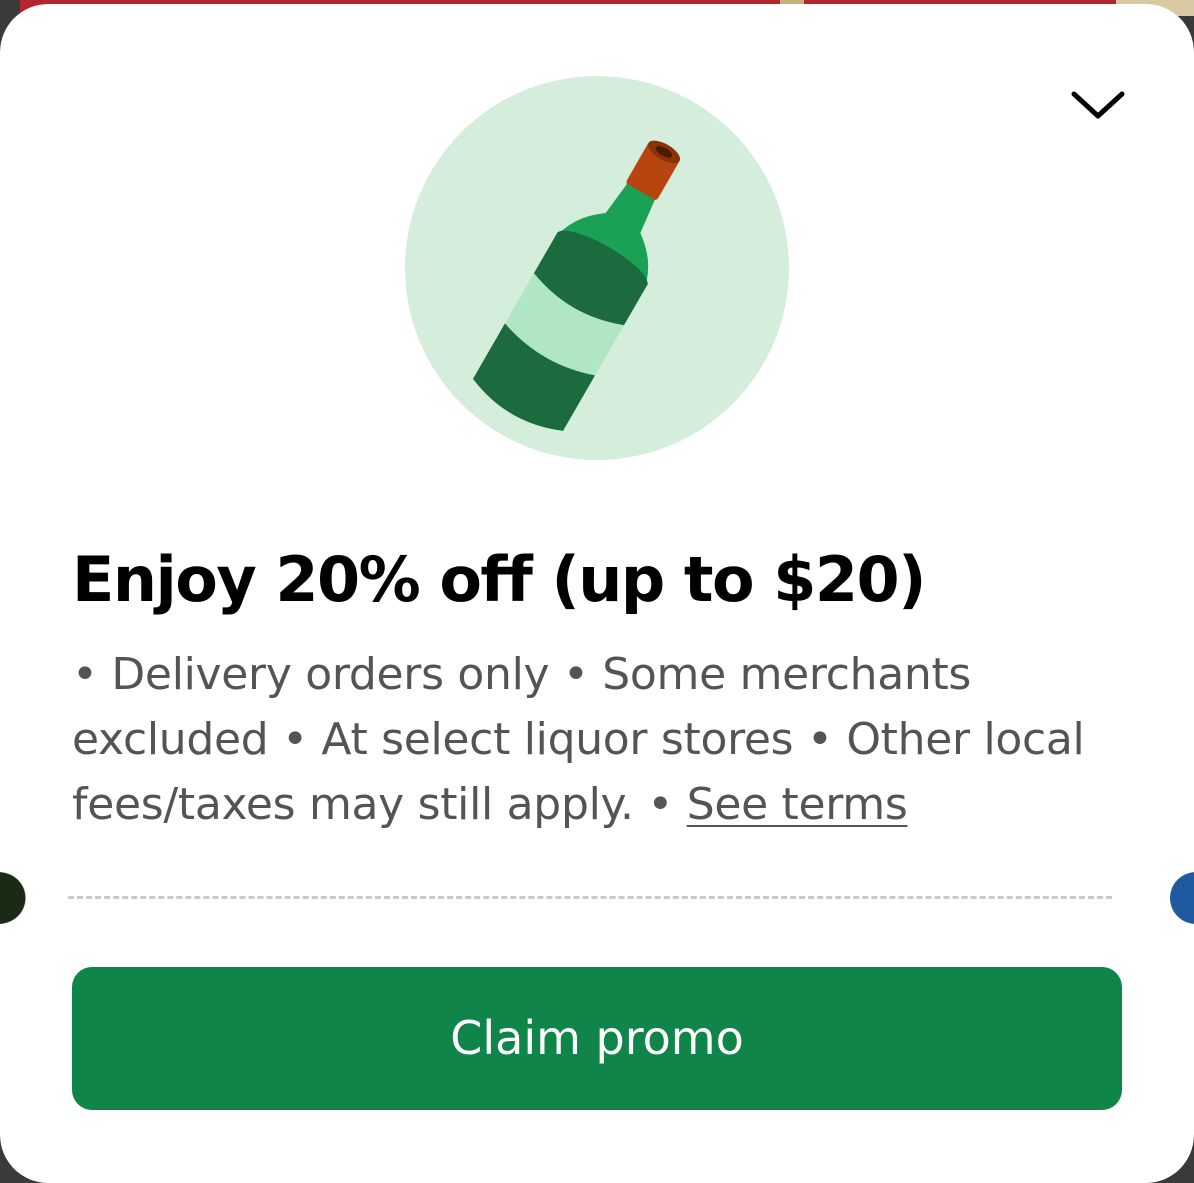 This screenshot has width=1194, height=1183. I want to click on promo-title: Enjoy 20% off (up to $20), so click(499, 579).